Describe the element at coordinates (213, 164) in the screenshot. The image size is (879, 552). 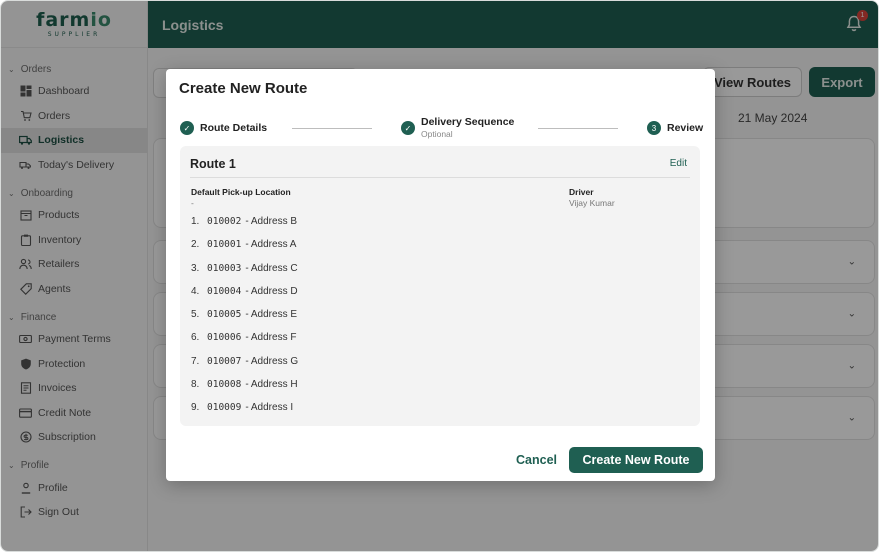
I see `route-title: Route 1` at that location.